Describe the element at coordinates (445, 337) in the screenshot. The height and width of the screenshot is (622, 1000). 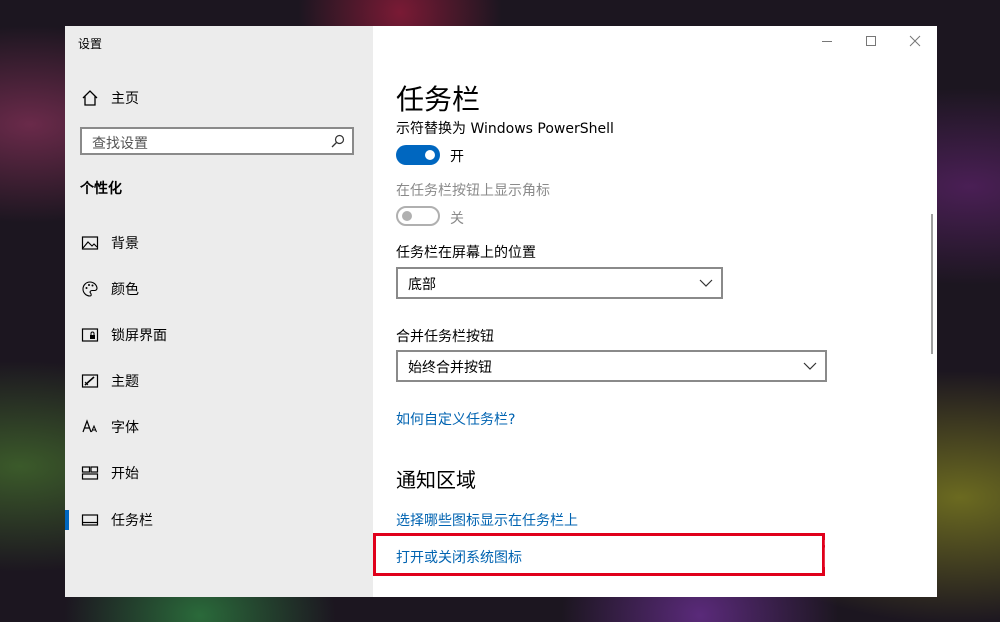
I see `combine-setting-label: 合并任务栏按钮` at that location.